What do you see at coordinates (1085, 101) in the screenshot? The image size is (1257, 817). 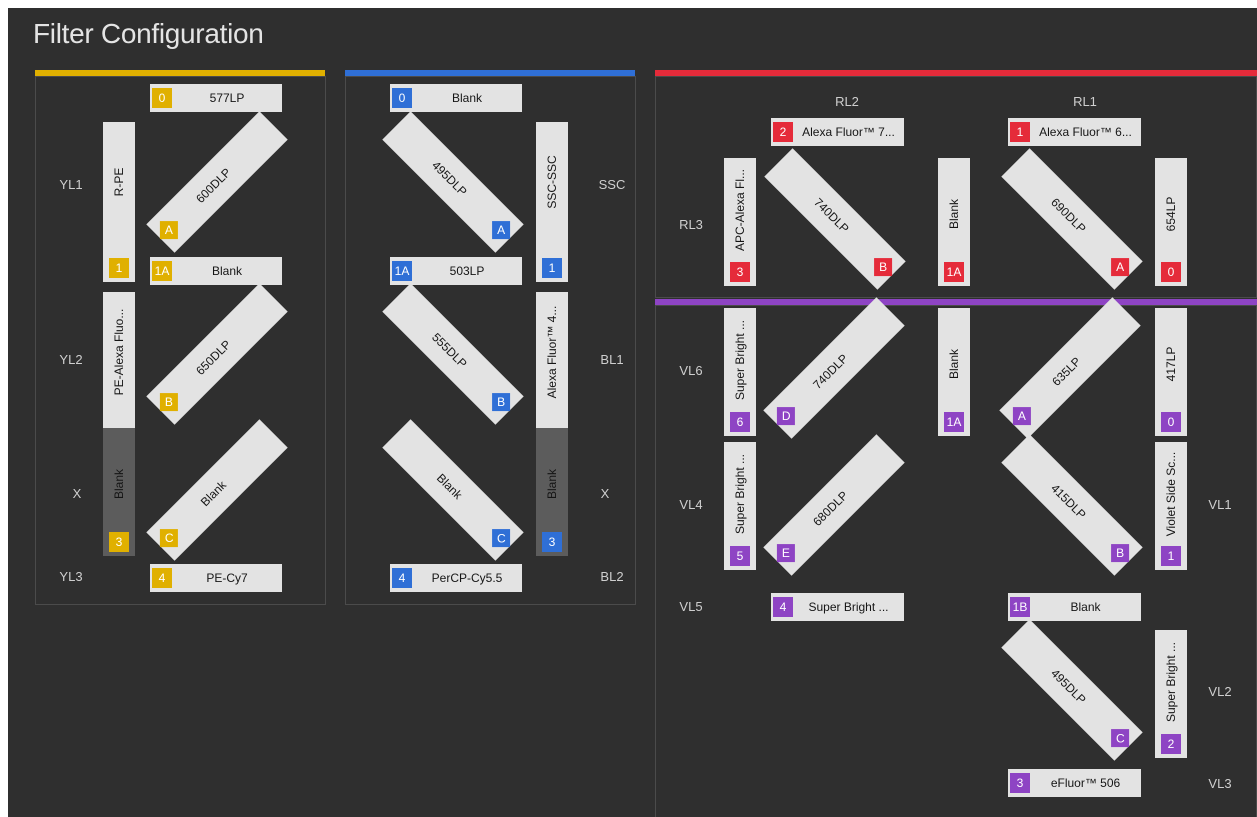 I see `label-rl1: RL1` at bounding box center [1085, 101].